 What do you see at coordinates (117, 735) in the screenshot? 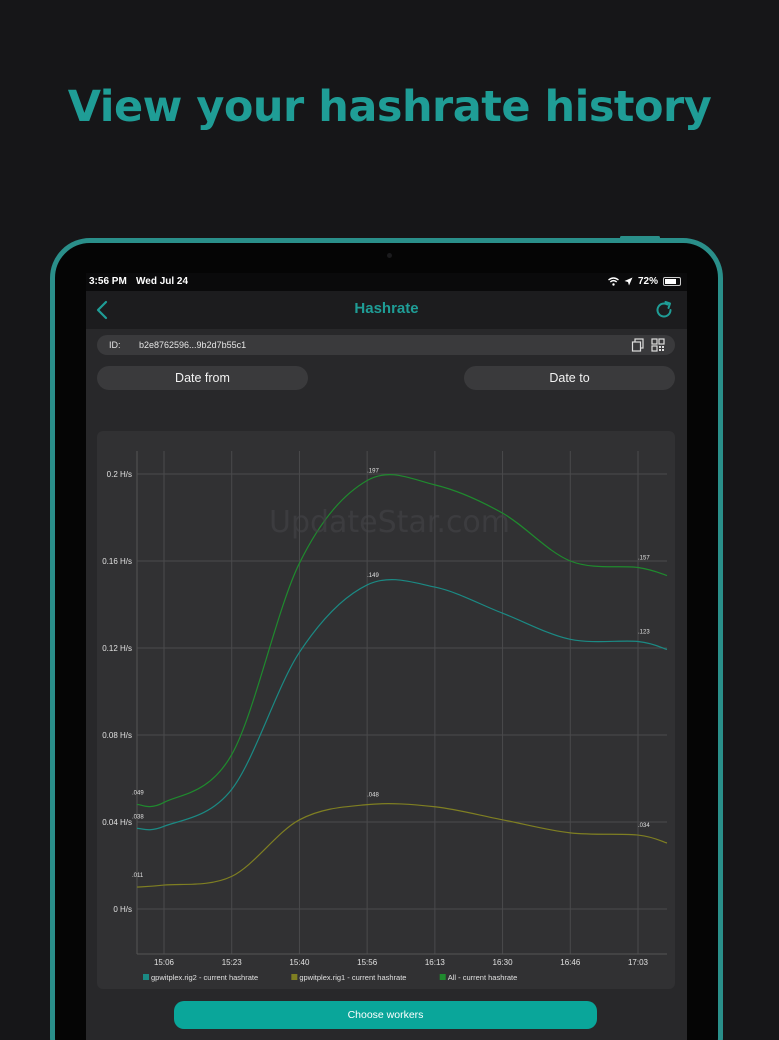
I see `y-tick-label: 0.08 H/s` at bounding box center [117, 735].